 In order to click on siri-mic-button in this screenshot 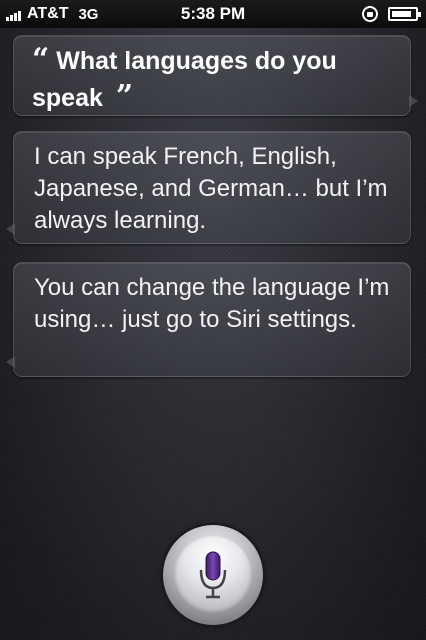, I will do `click(213, 575)`.